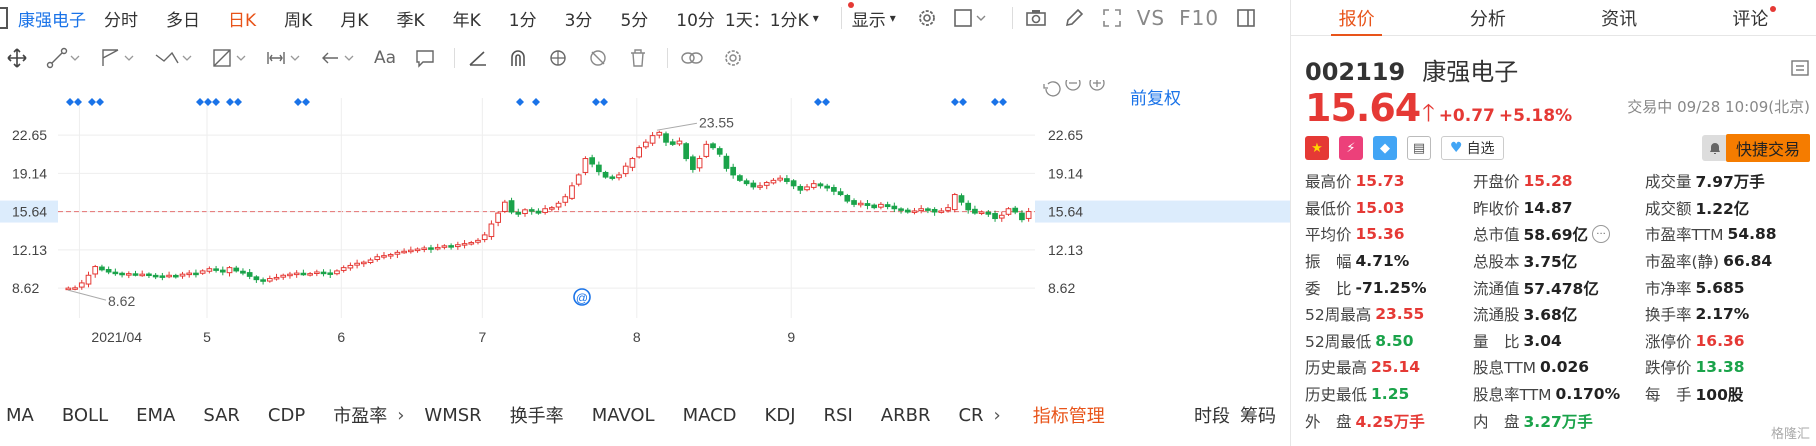  What do you see at coordinates (1800, 70) in the screenshot?
I see `menu-list-icon` at bounding box center [1800, 70].